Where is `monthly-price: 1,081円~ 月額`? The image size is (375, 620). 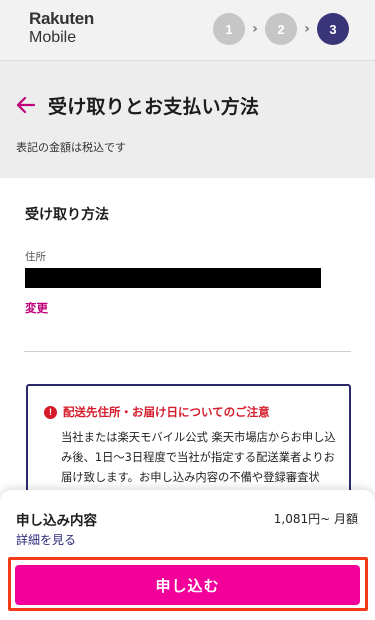 monthly-price: 1,081円~ 月額 is located at coordinates (315, 519).